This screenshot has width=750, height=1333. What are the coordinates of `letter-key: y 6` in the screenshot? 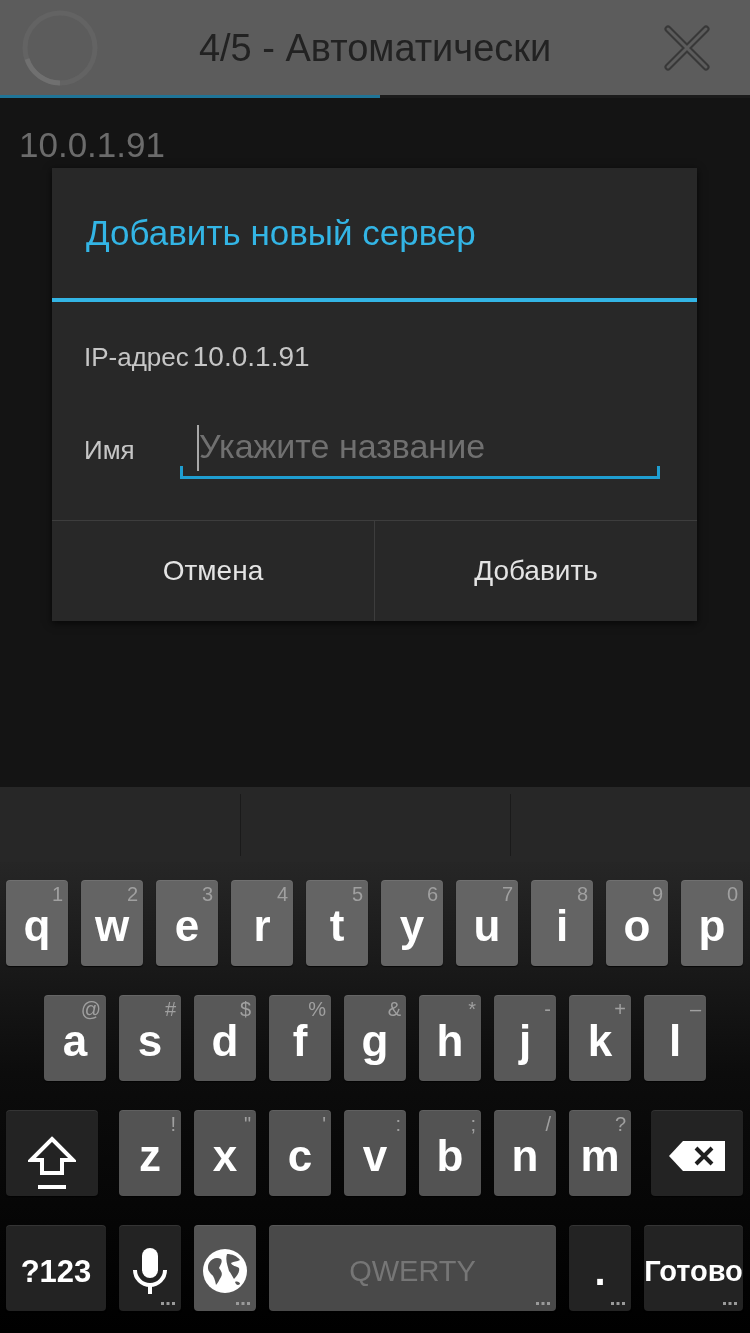 It's located at (412, 923).